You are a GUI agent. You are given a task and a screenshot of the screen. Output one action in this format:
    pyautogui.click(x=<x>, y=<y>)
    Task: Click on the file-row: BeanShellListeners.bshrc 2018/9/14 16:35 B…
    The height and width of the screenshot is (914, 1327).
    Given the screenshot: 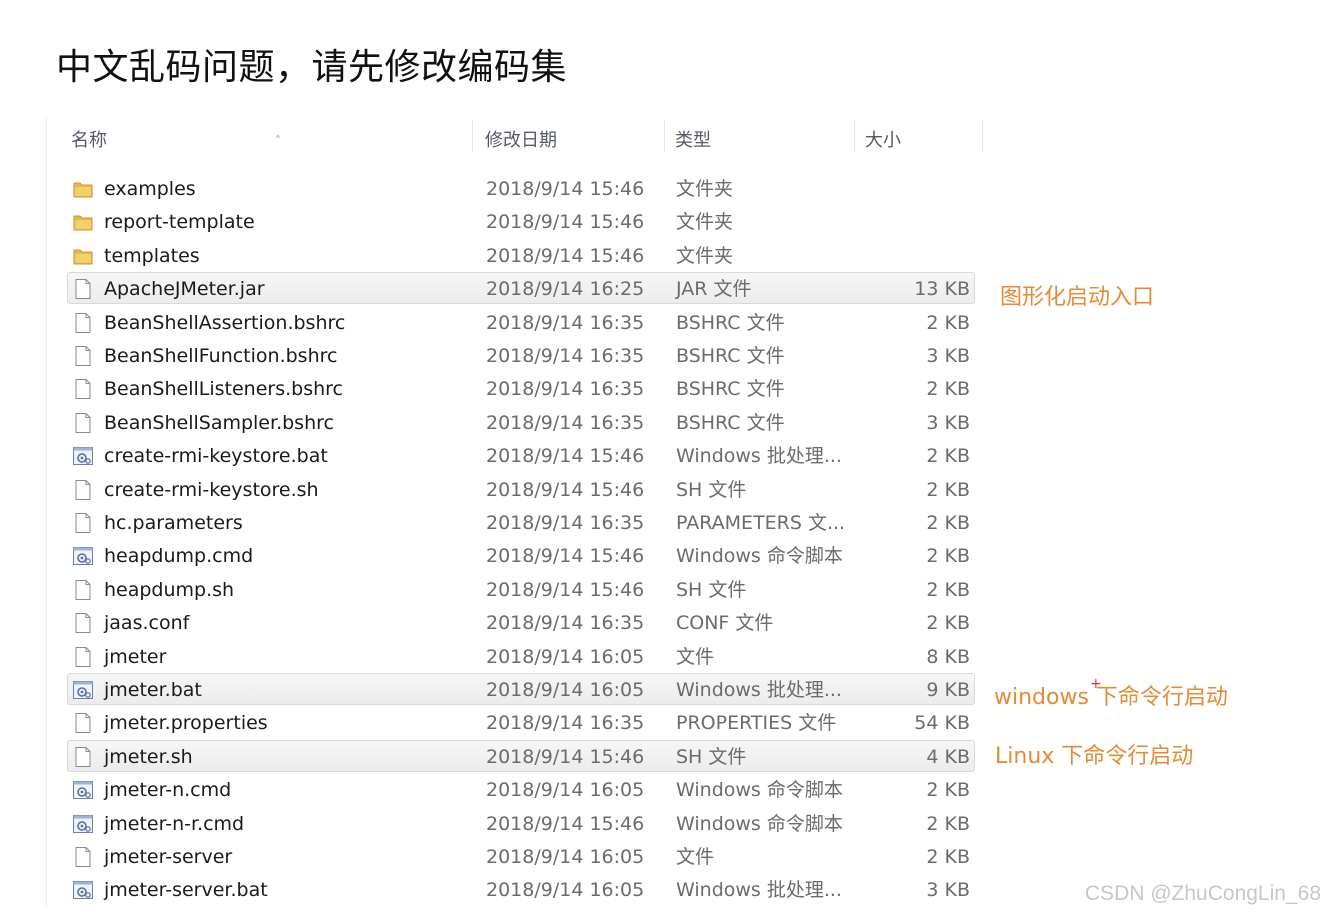 What is the action you would take?
    pyautogui.click(x=521, y=388)
    